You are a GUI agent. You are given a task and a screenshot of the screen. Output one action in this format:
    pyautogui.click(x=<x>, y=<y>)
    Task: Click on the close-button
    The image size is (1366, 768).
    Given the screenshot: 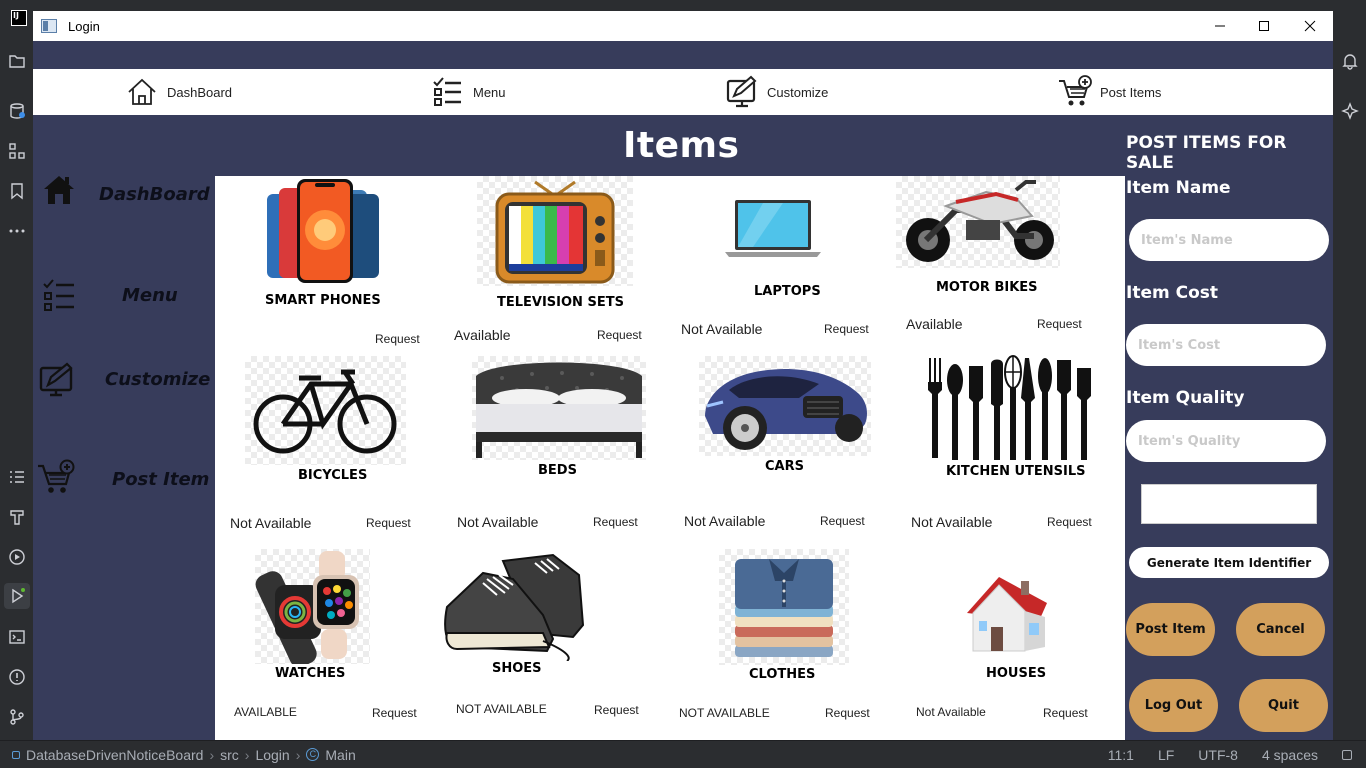 What is the action you would take?
    pyautogui.click(x=1310, y=26)
    